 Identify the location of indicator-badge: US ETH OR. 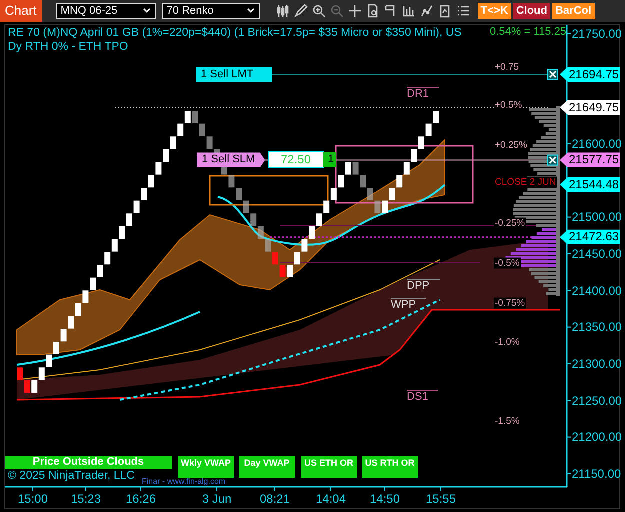
(329, 467).